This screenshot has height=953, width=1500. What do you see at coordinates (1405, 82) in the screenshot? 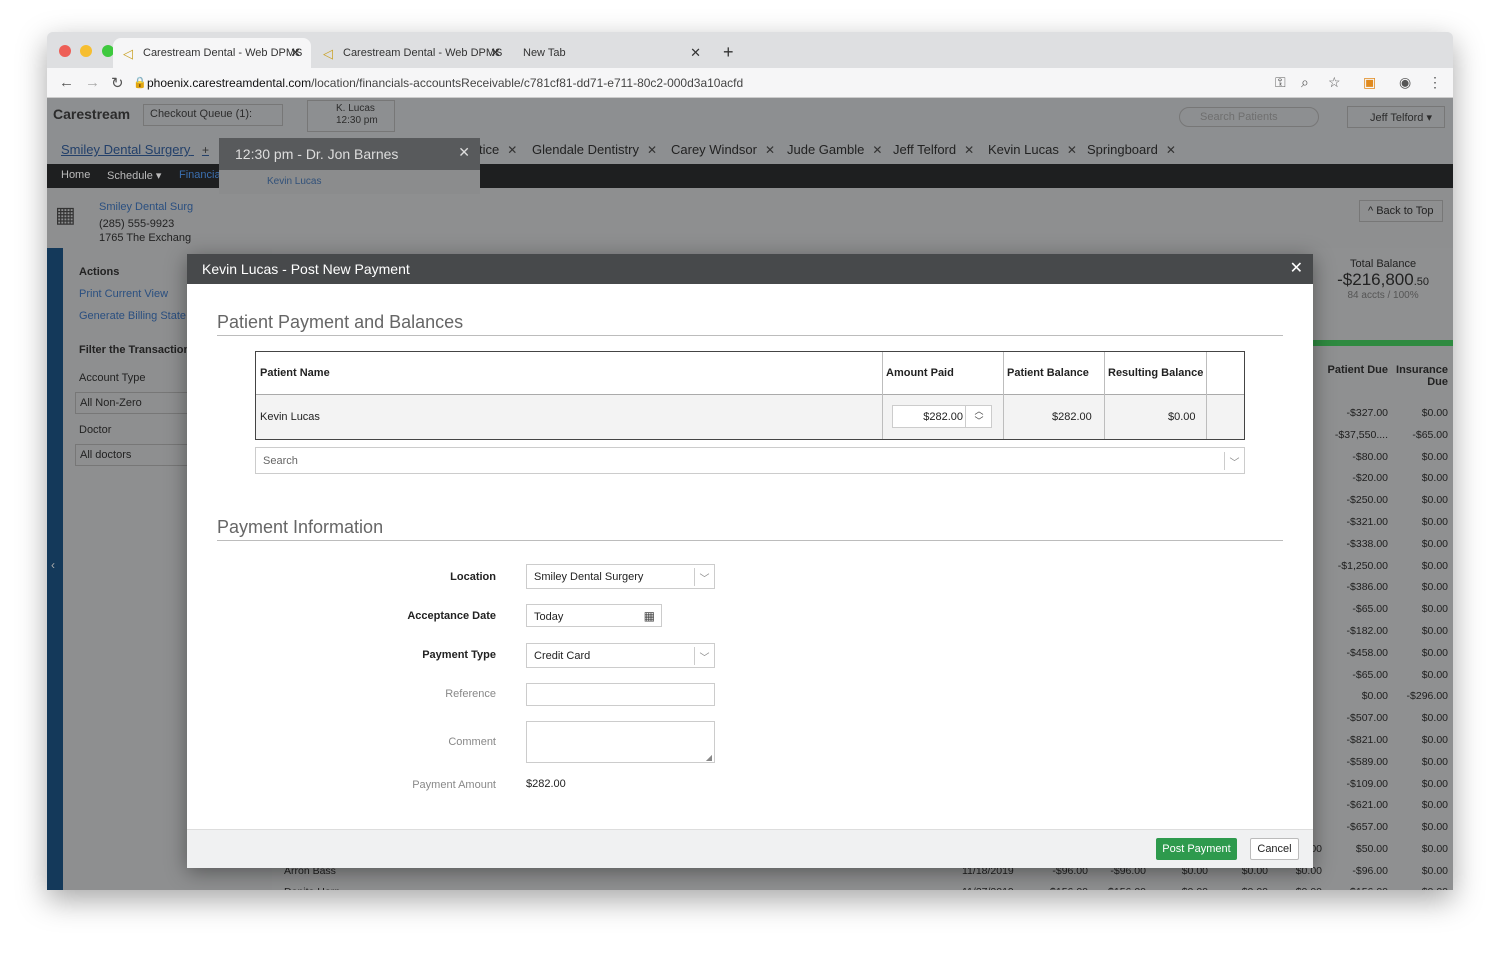
I see `profile-icon: ◉` at bounding box center [1405, 82].